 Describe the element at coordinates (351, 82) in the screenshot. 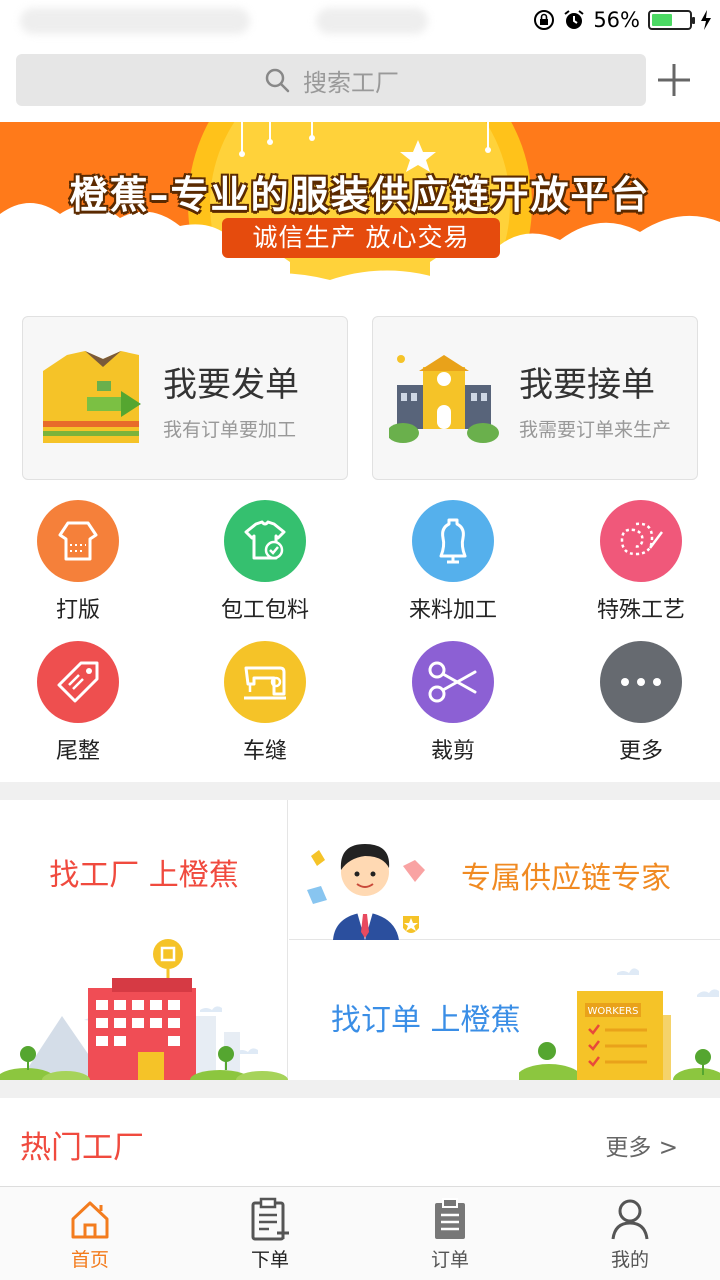

I see `search-placeholder: 搜索工厂` at that location.